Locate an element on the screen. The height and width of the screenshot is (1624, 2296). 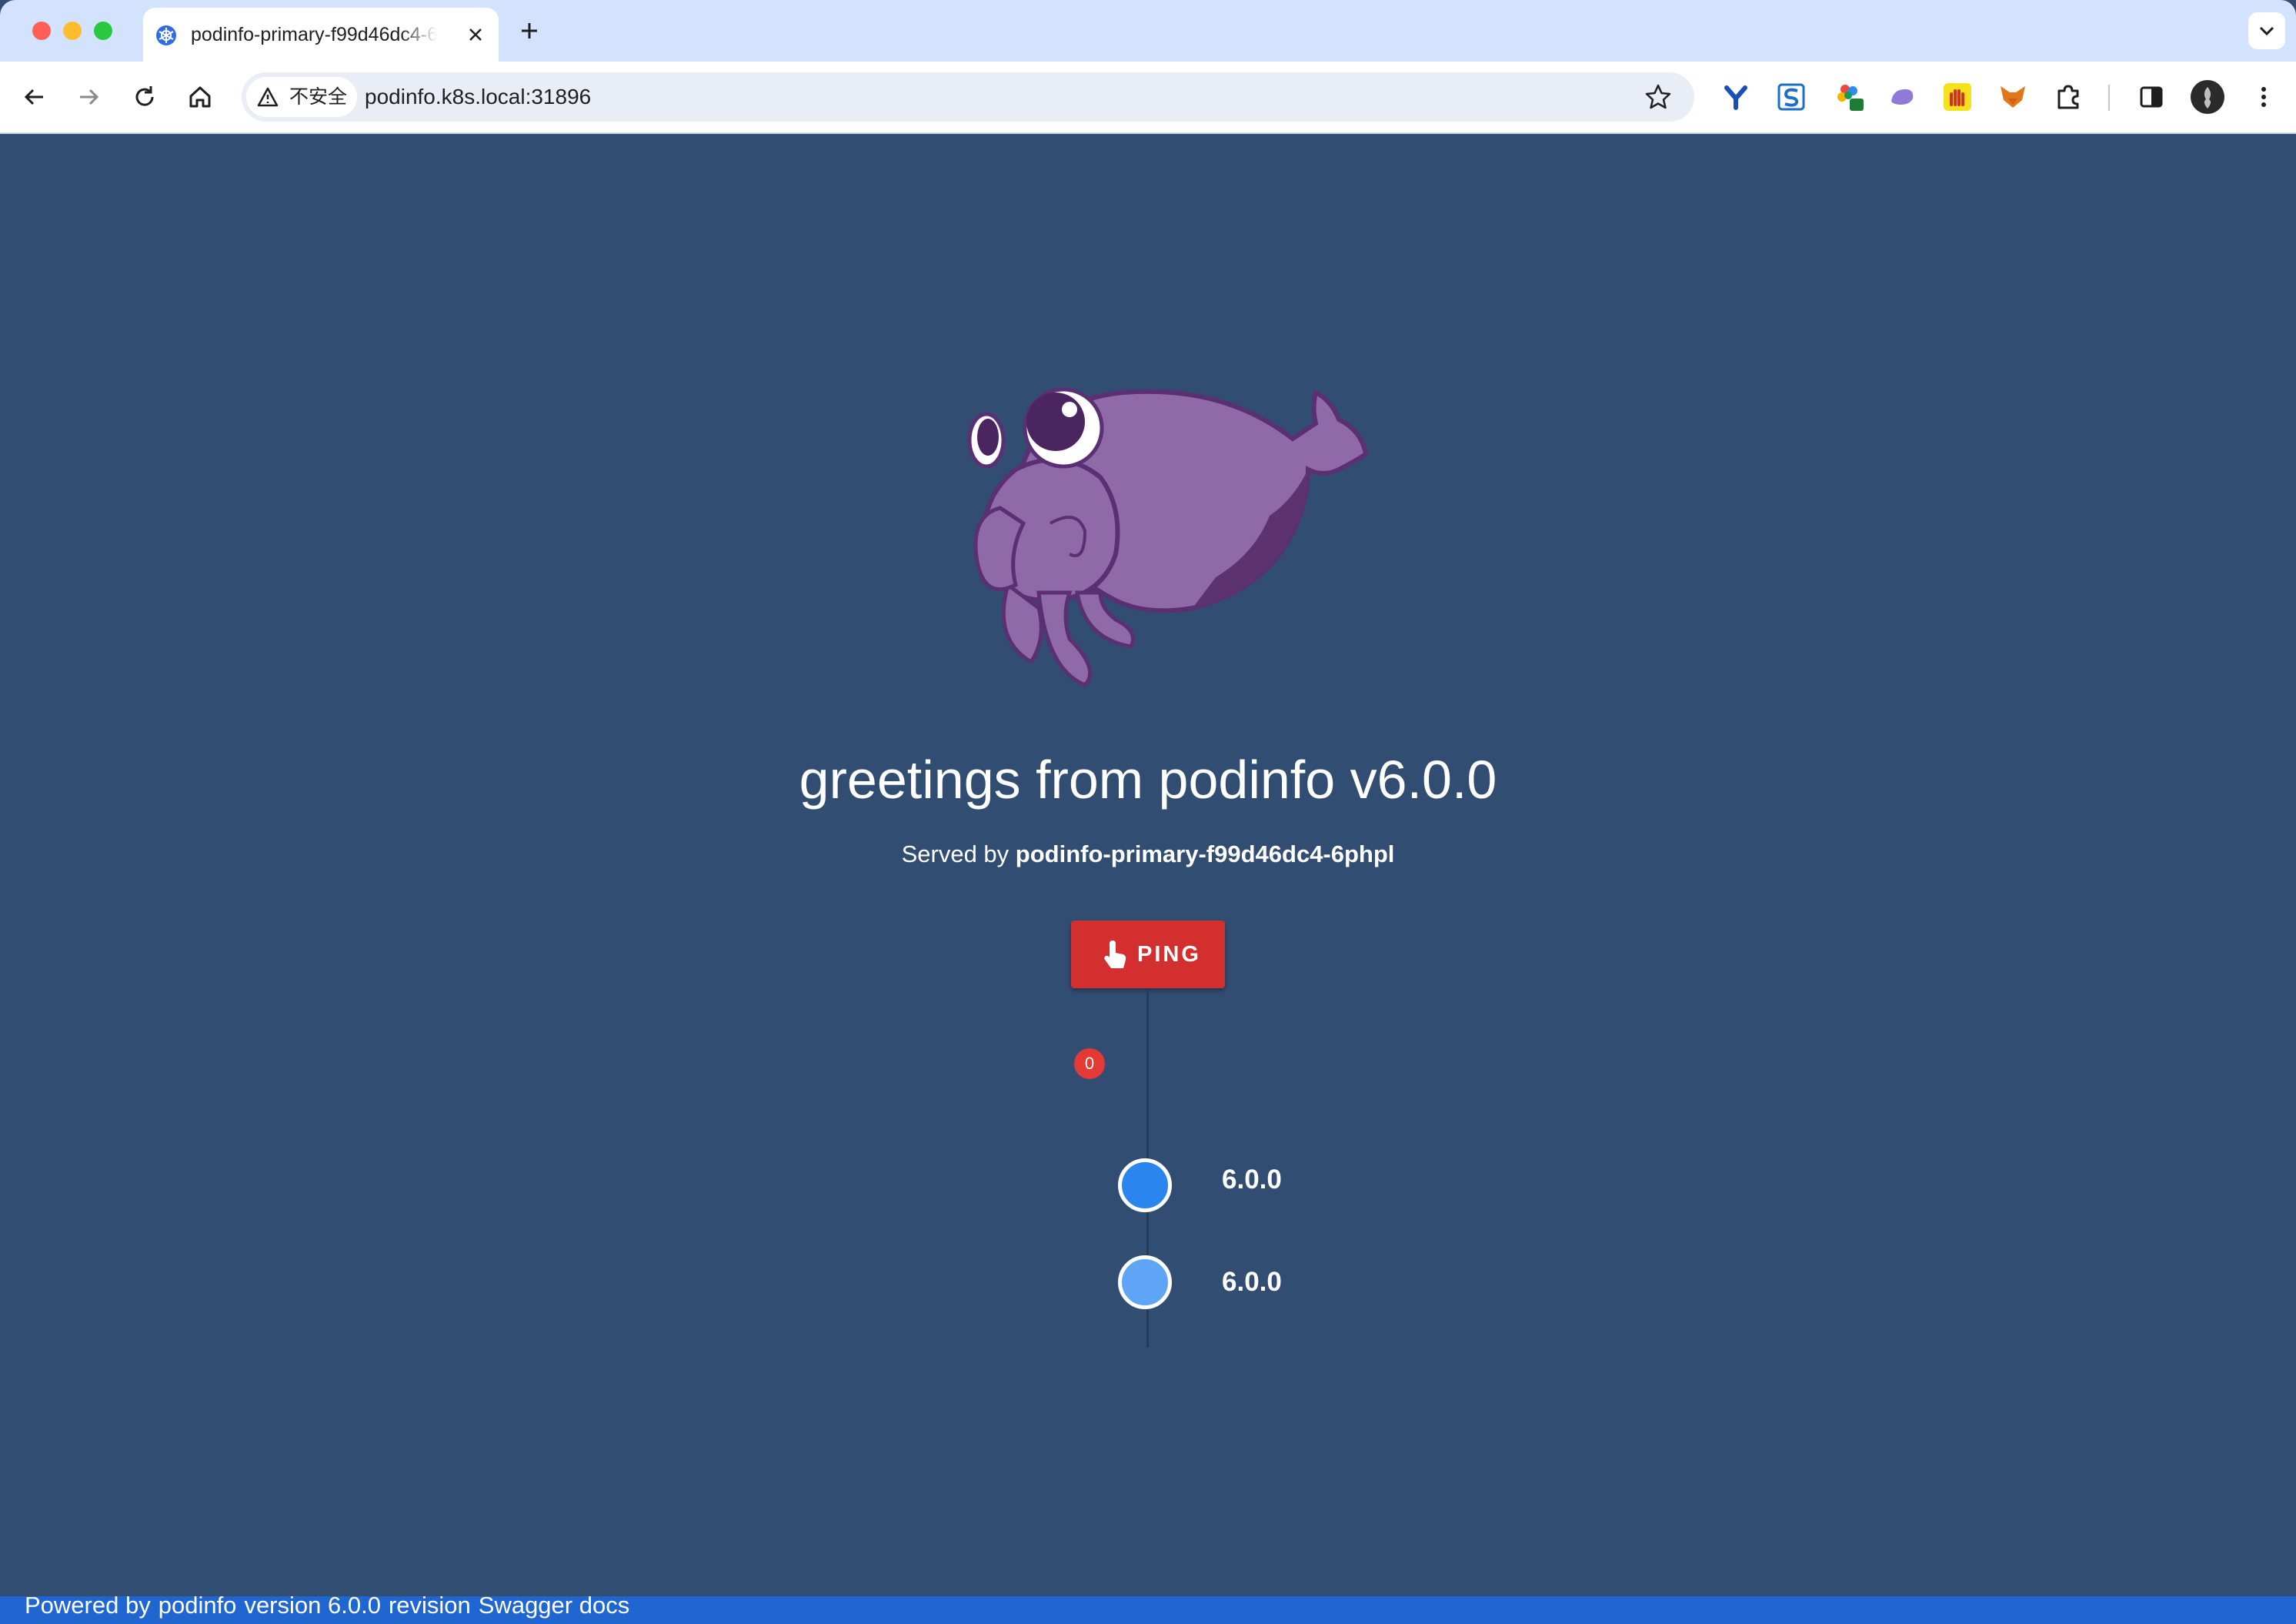
side-panel-icon is located at coordinates (2151, 97).